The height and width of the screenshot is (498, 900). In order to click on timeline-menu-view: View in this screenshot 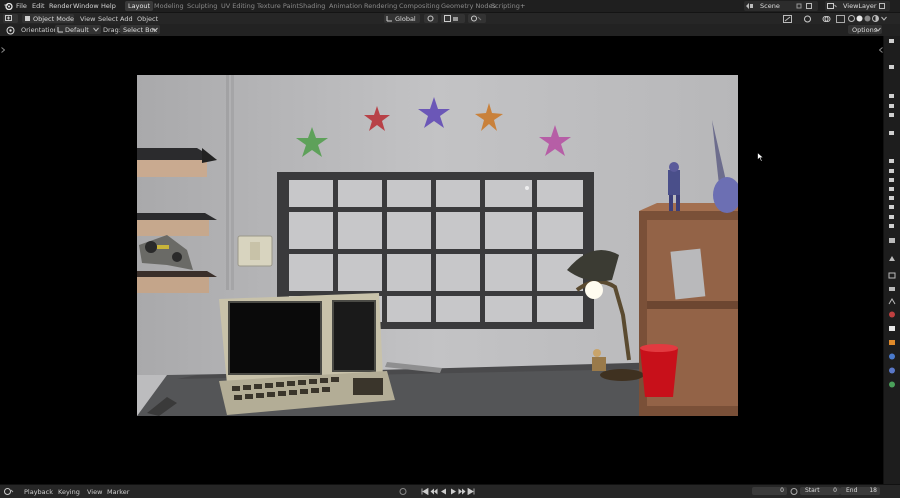, I will do `click(94, 492)`.